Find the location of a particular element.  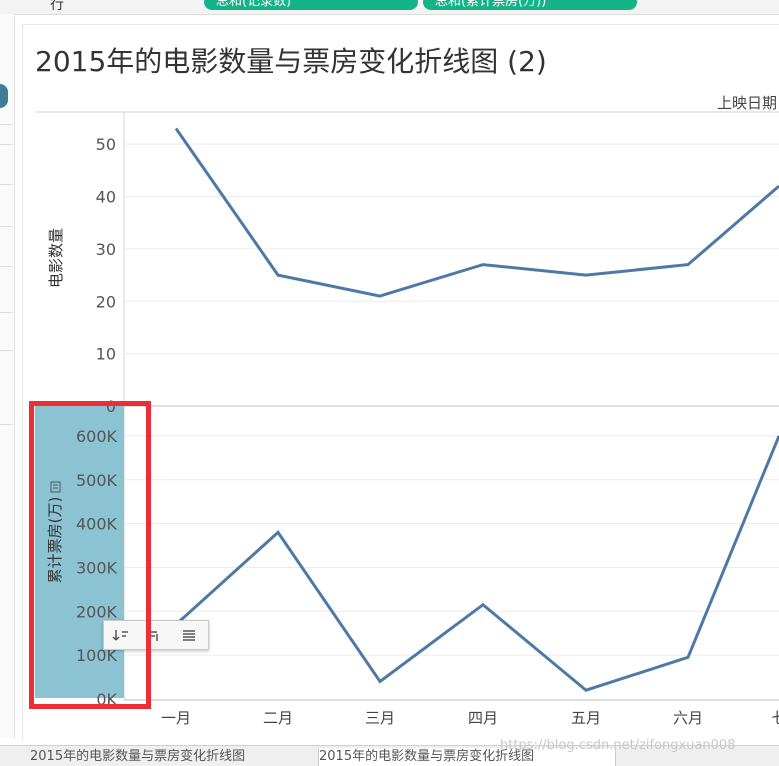

x-tick-label: 一月 is located at coordinates (176, 718).